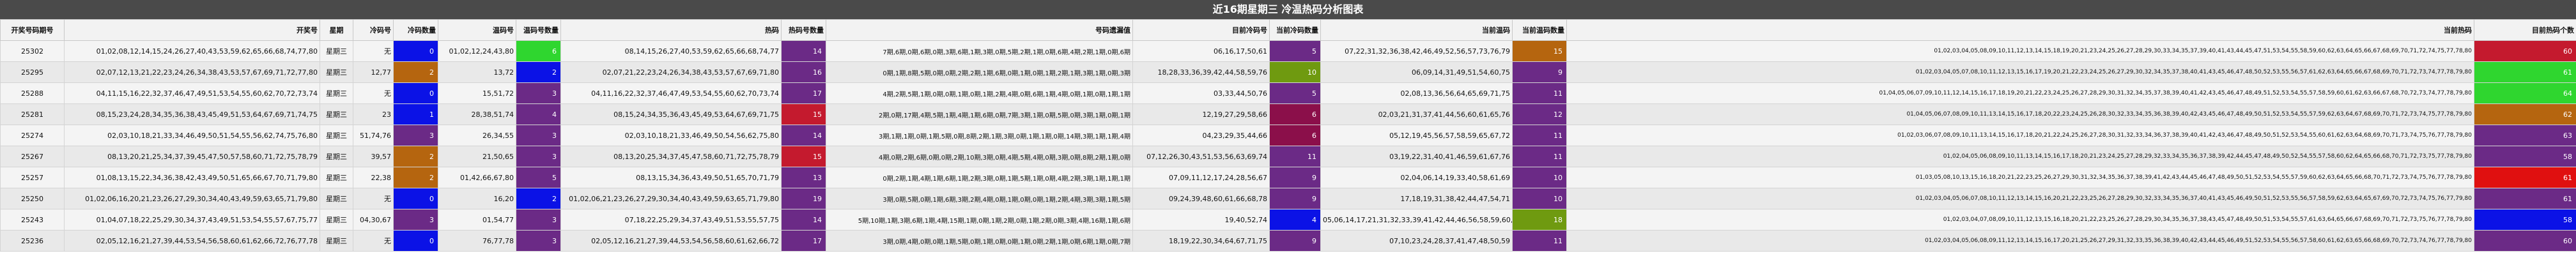  I want to click on cell-cold-count: 1, so click(415, 114).